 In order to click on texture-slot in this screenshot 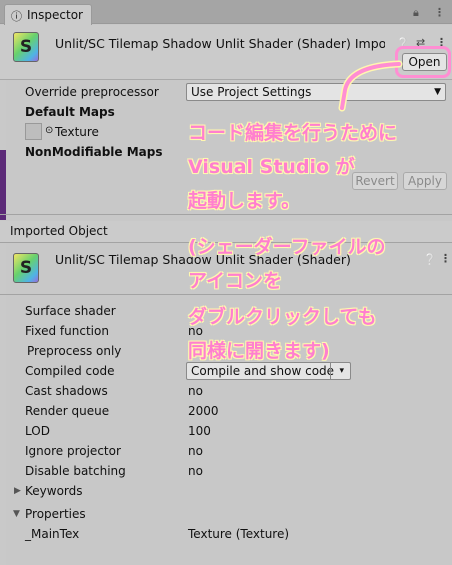, I will do `click(33, 131)`.